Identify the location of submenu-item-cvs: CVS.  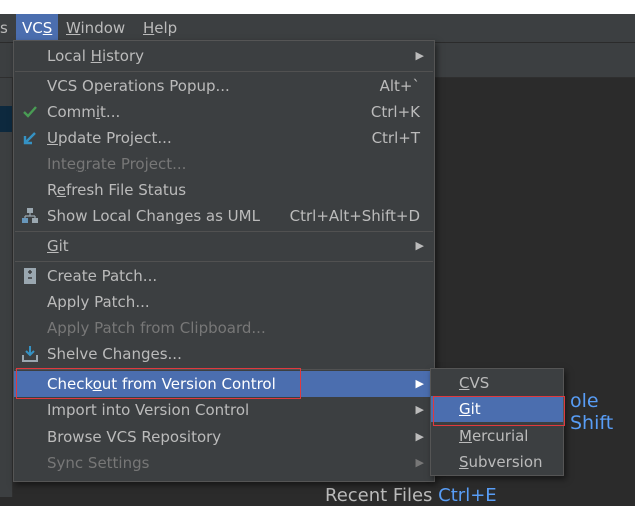
(497, 383).